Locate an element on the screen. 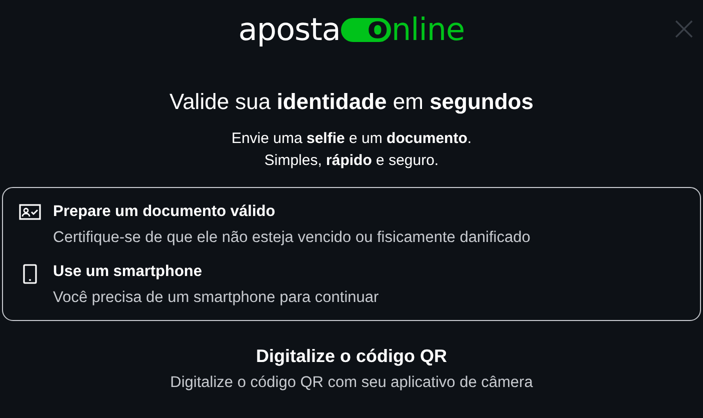 The height and width of the screenshot is (418, 703). smartphone-icon is located at coordinates (30, 274).